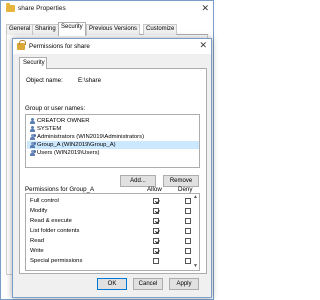 The height and width of the screenshot is (300, 320). I want to click on user-group-a: Group_A (WIN2019\Group_A), so click(113, 145).